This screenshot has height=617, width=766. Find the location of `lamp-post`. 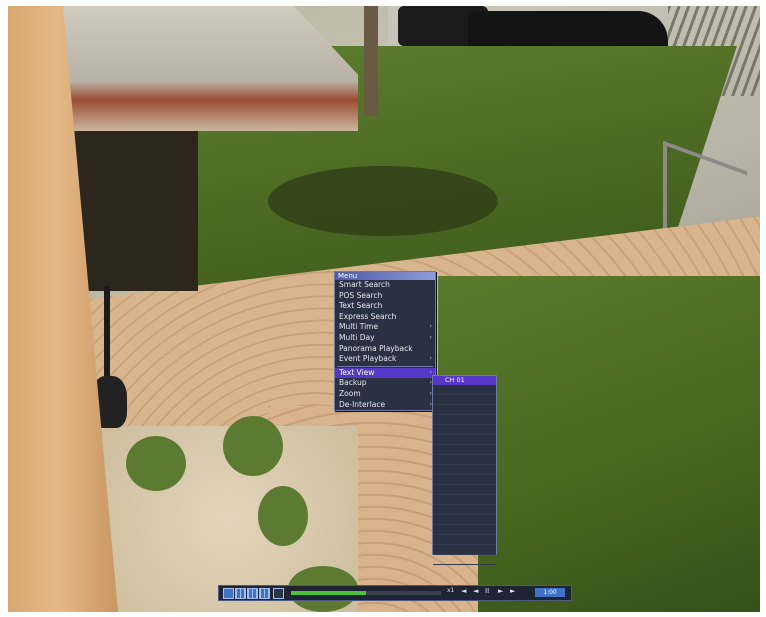

lamp-post is located at coordinates (107, 331).